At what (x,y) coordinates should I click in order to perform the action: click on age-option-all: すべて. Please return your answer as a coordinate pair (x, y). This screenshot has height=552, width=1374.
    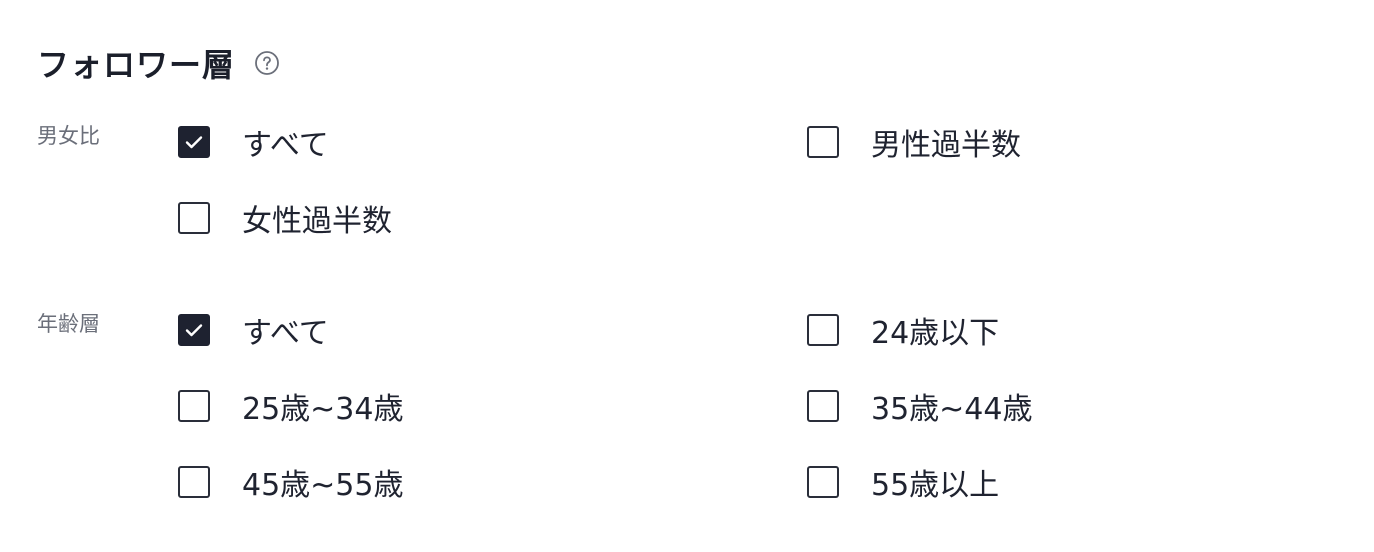
    Looking at the image, I should click on (253, 330).